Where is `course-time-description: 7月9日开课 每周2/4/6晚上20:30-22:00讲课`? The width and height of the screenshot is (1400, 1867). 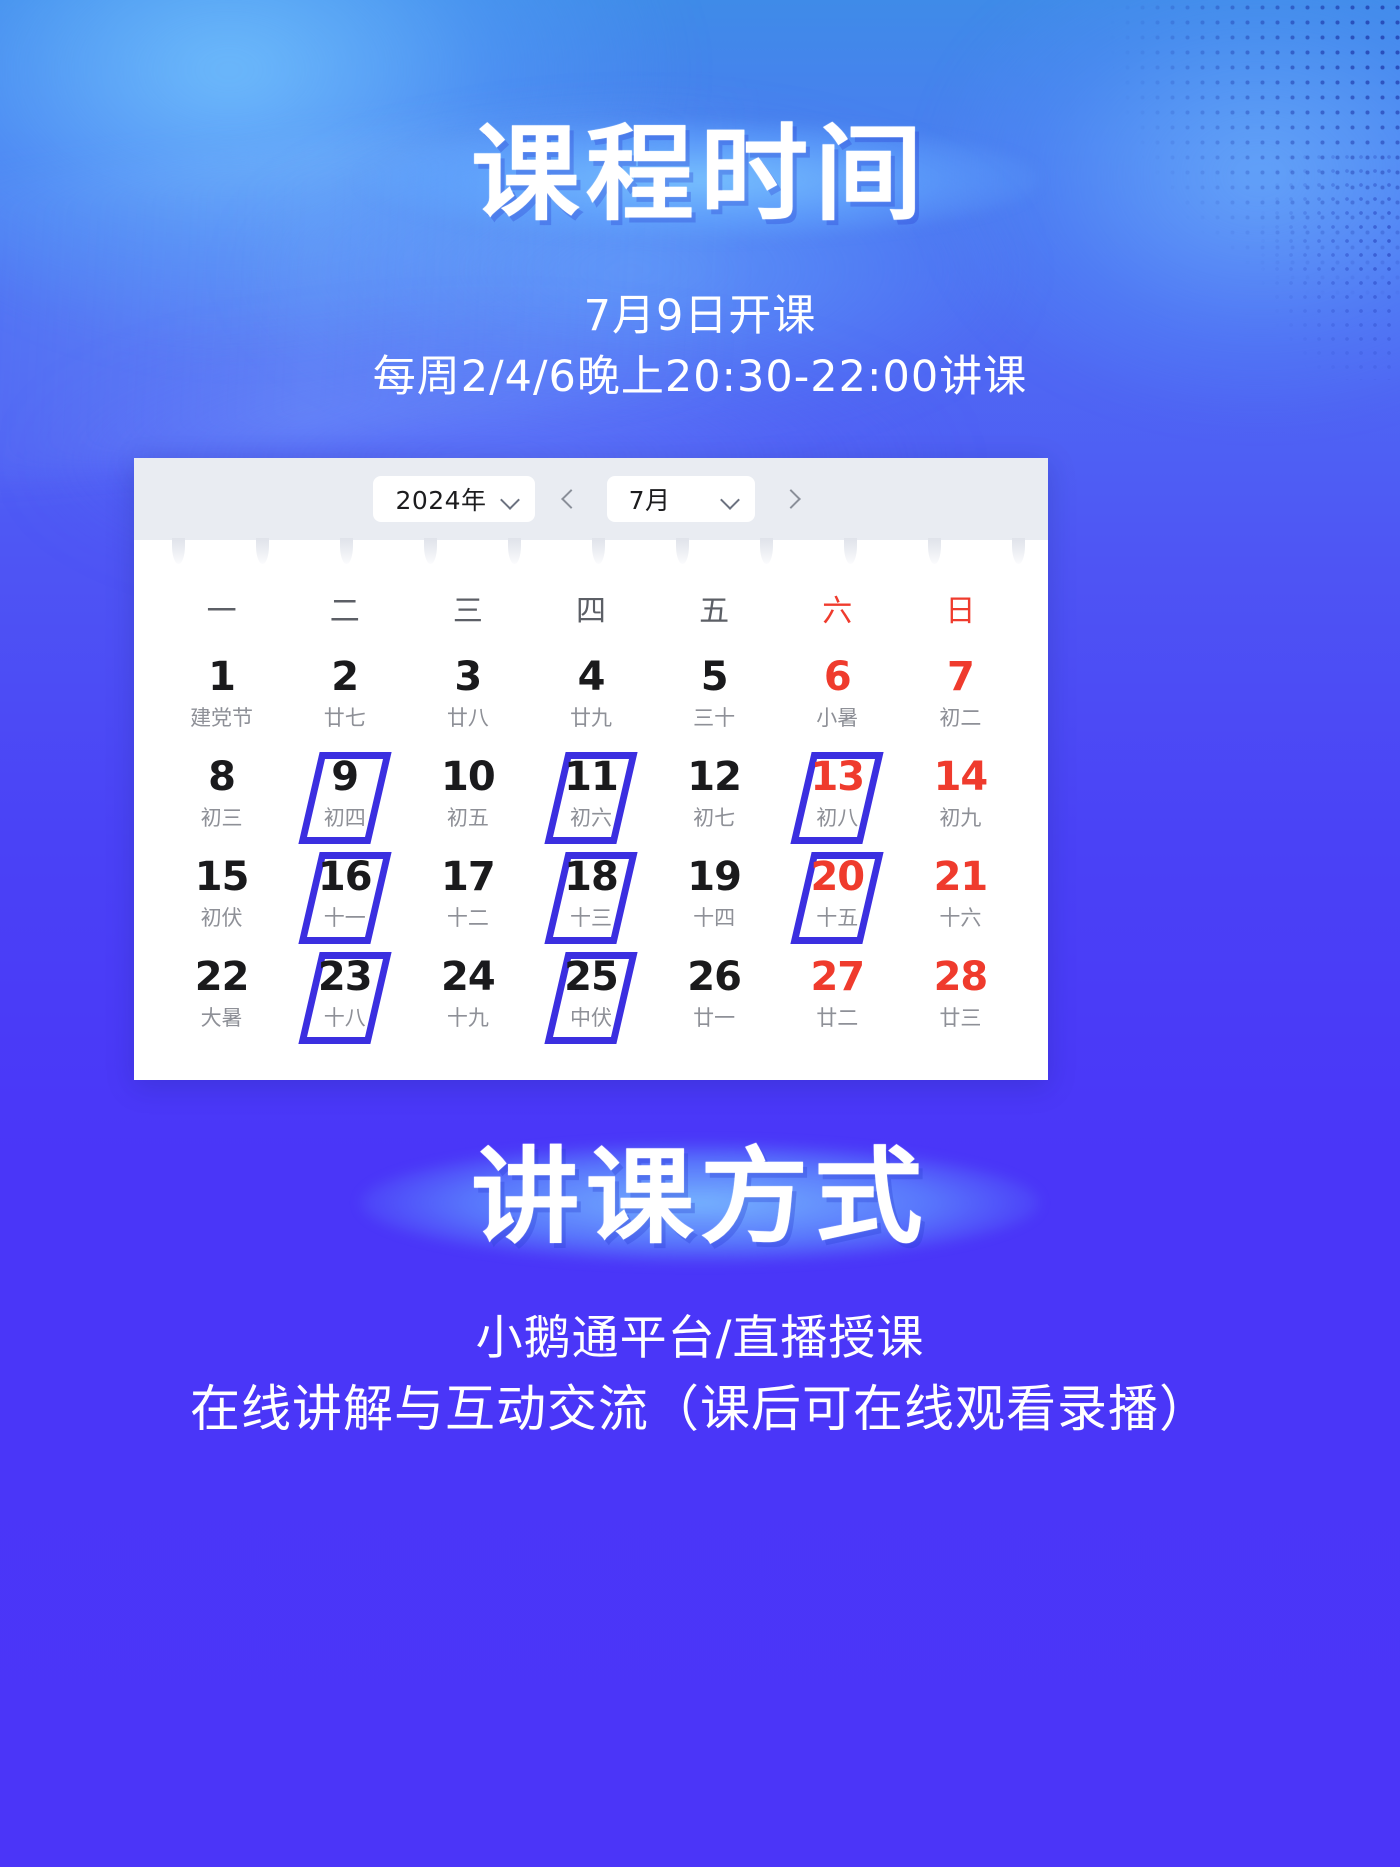 course-time-description: 7月9日开课 每周2/4/6晚上20:30-22:00讲课 is located at coordinates (700, 347).